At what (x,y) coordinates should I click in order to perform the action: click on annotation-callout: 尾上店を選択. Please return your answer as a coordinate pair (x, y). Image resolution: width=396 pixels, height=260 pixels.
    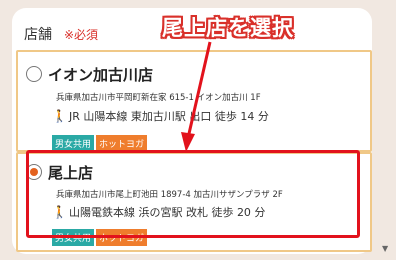
    Looking at the image, I should click on (228, 28).